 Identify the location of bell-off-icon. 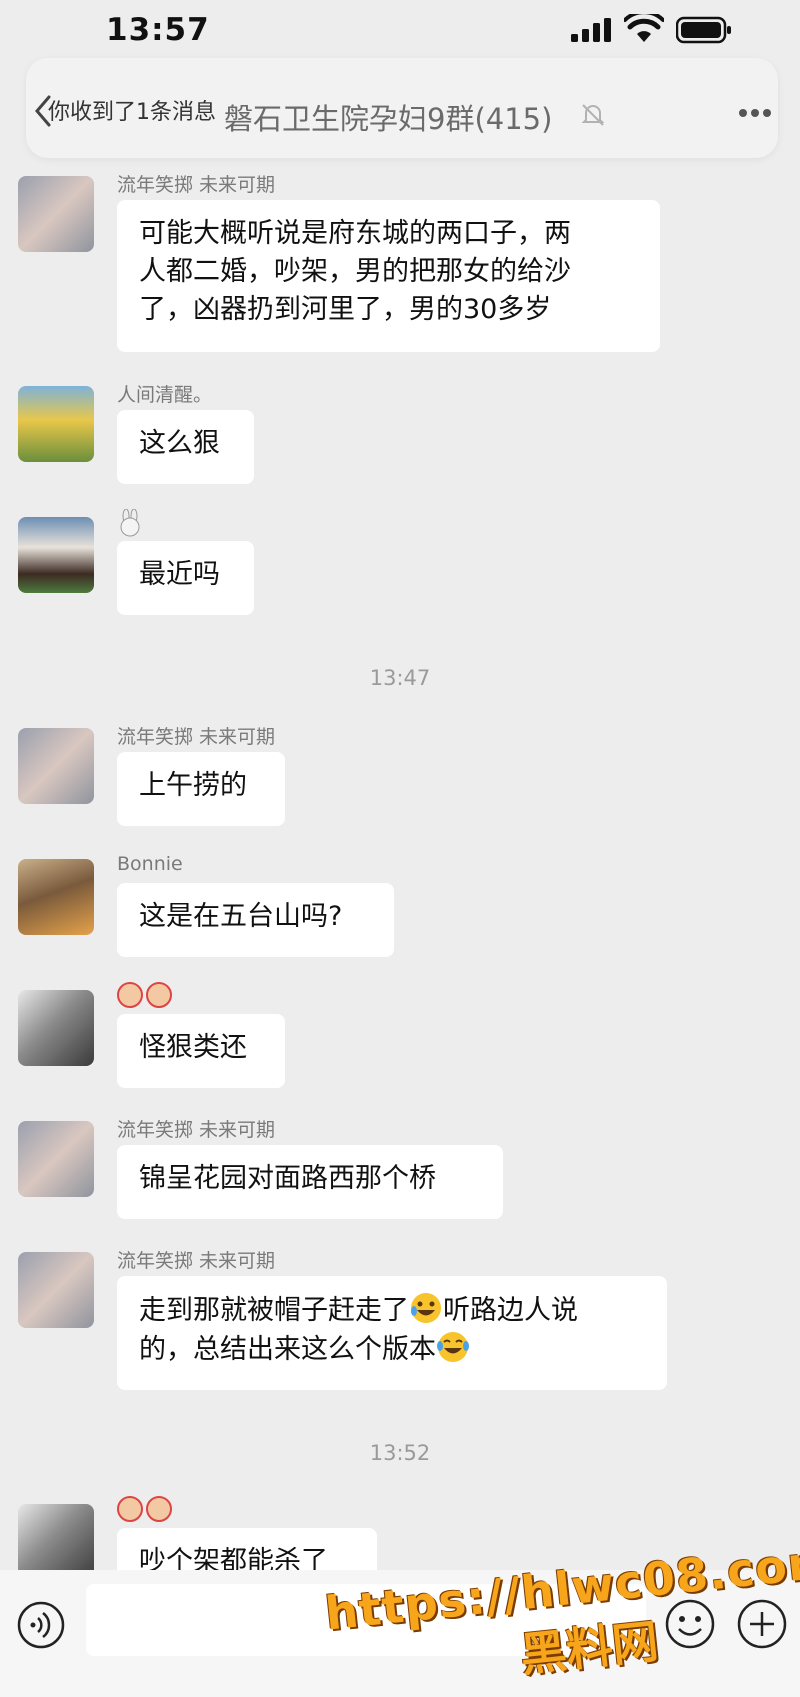
(593, 115).